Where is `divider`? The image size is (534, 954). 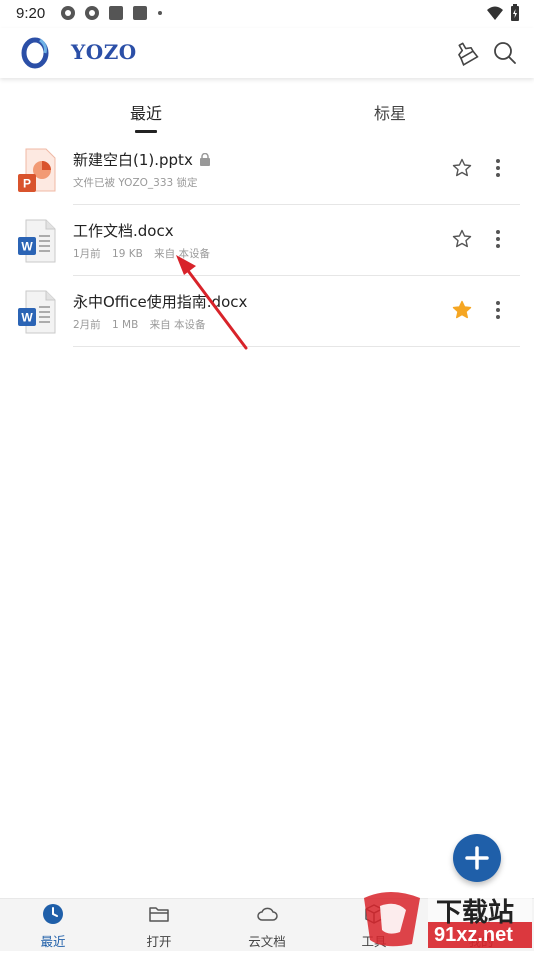
divider is located at coordinates (296, 346).